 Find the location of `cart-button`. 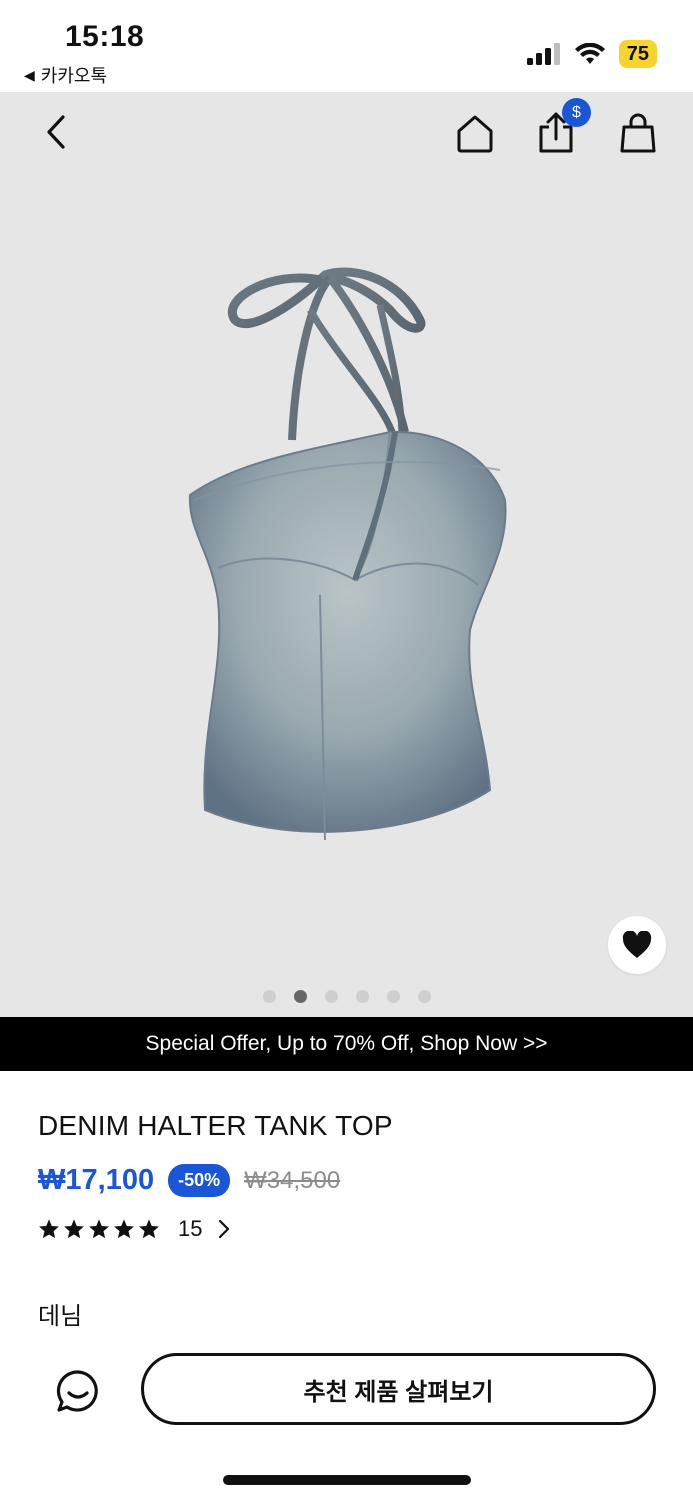

cart-button is located at coordinates (638, 133).